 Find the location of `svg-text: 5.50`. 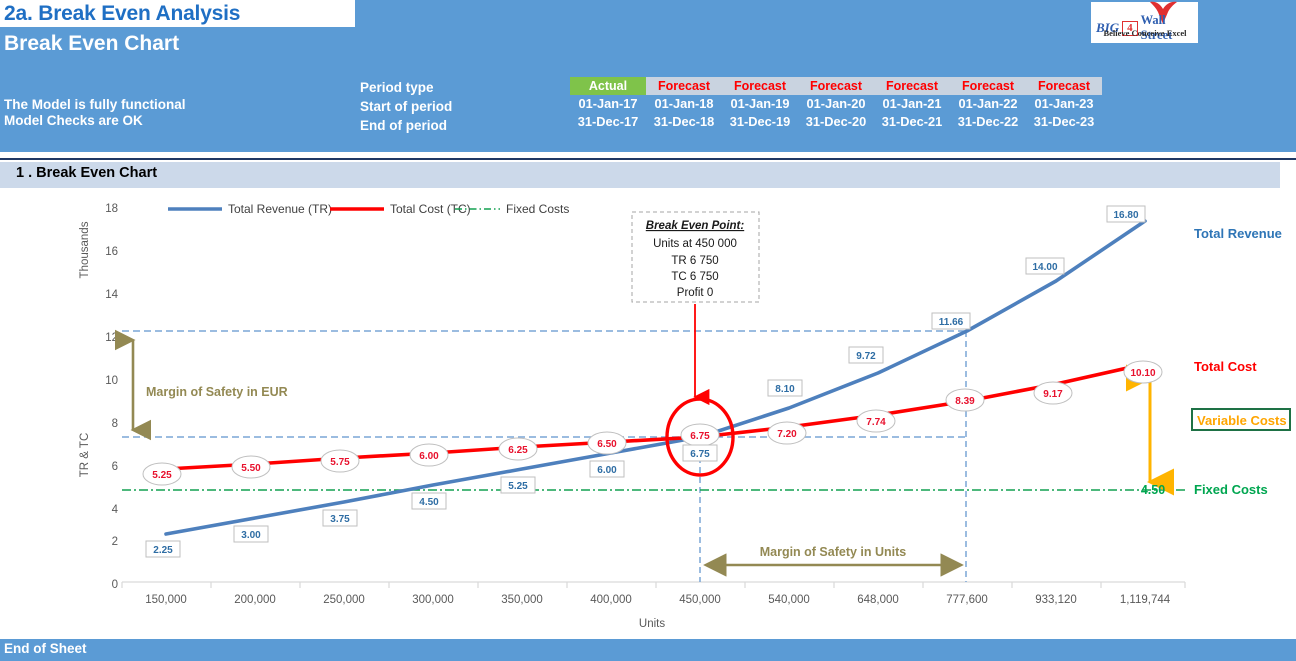

svg-text: 5.50 is located at coordinates (251, 468).